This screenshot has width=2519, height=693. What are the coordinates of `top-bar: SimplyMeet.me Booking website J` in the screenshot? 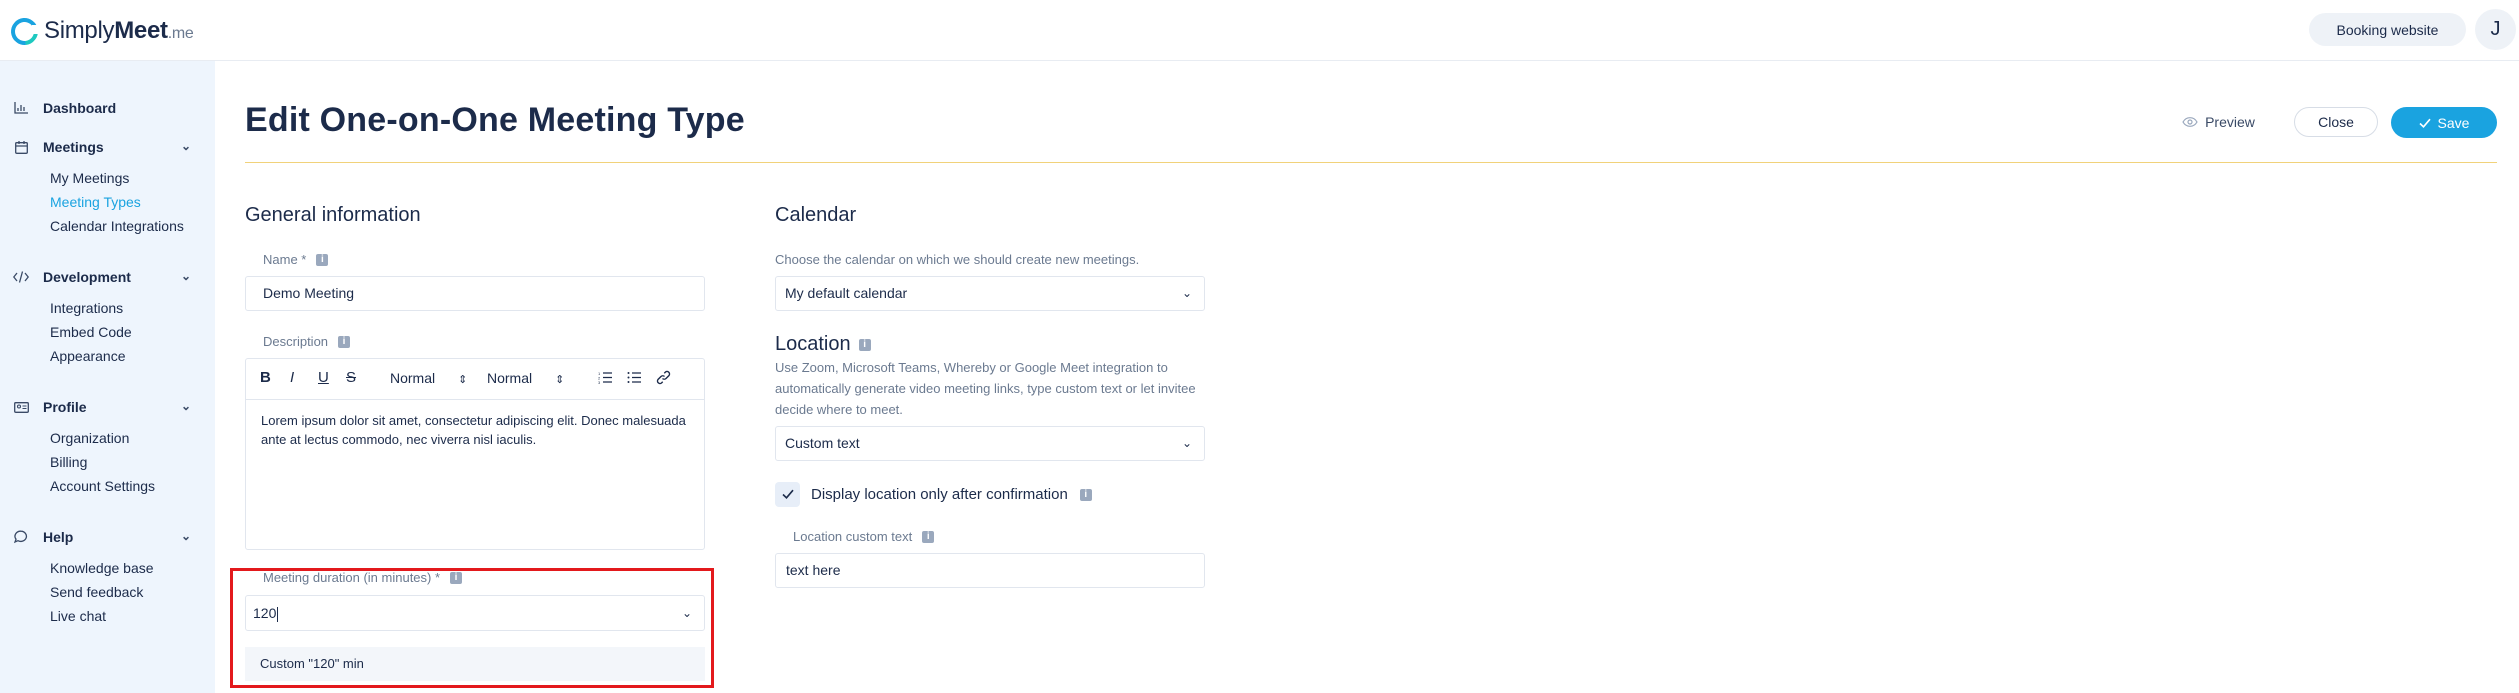 It's located at (1259, 30).